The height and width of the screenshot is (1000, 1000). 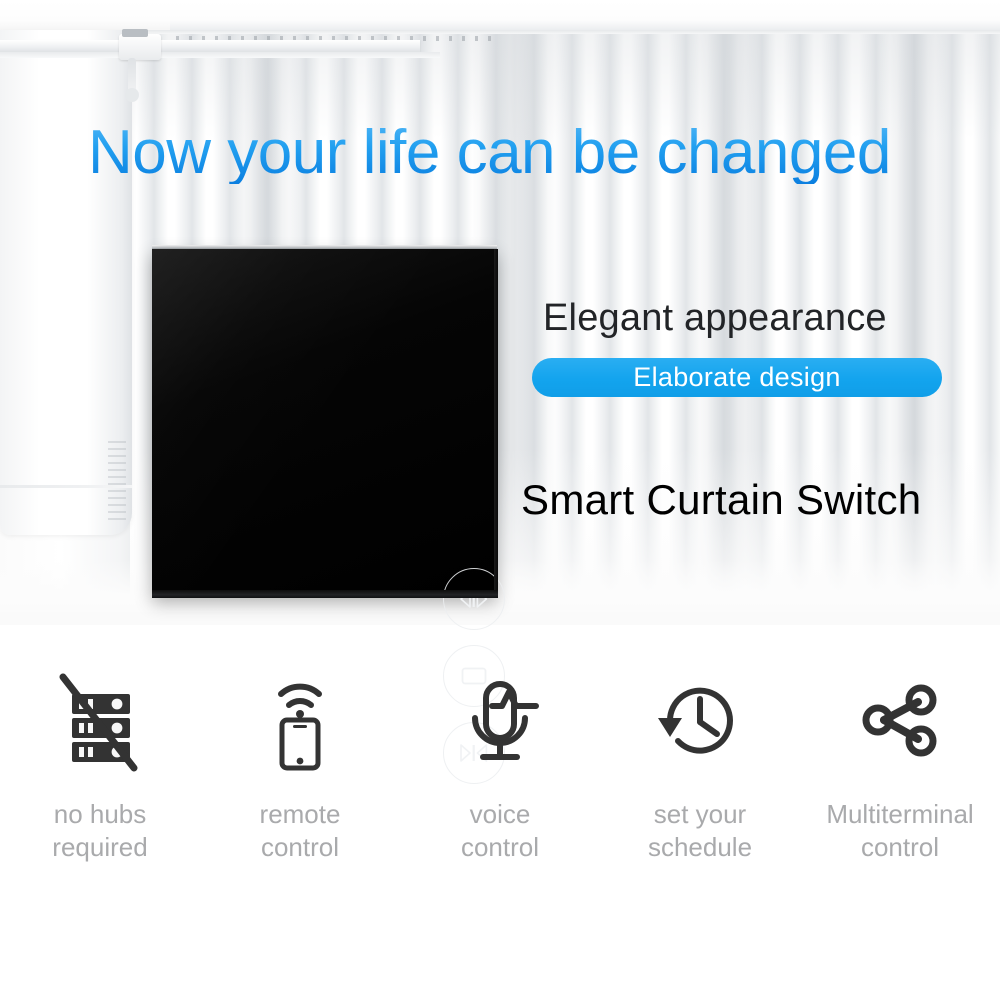 I want to click on motor-label-text, so click(x=117, y=480).